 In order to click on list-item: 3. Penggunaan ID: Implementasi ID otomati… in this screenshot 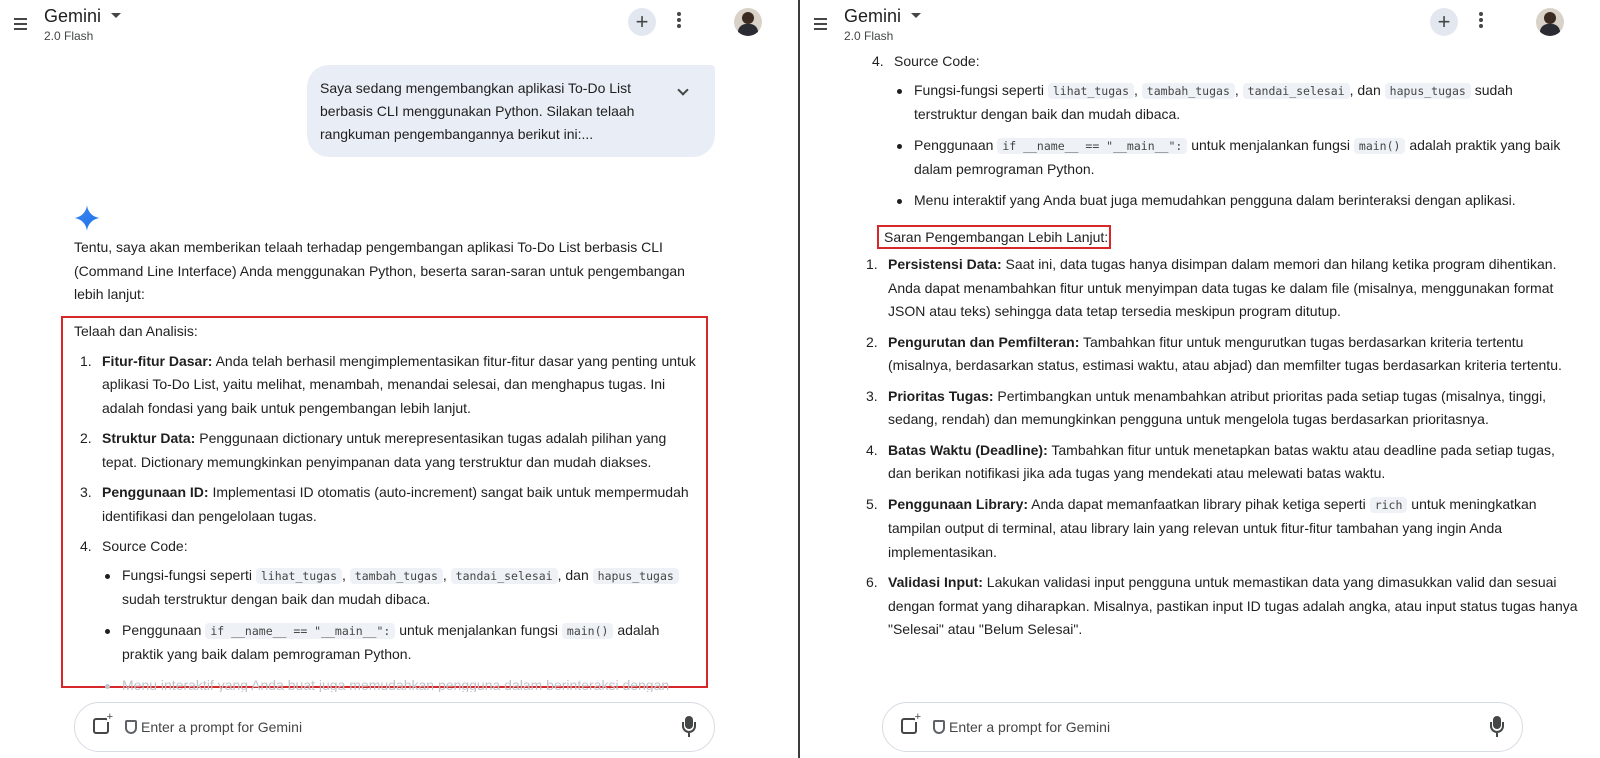, I will do `click(384, 504)`.